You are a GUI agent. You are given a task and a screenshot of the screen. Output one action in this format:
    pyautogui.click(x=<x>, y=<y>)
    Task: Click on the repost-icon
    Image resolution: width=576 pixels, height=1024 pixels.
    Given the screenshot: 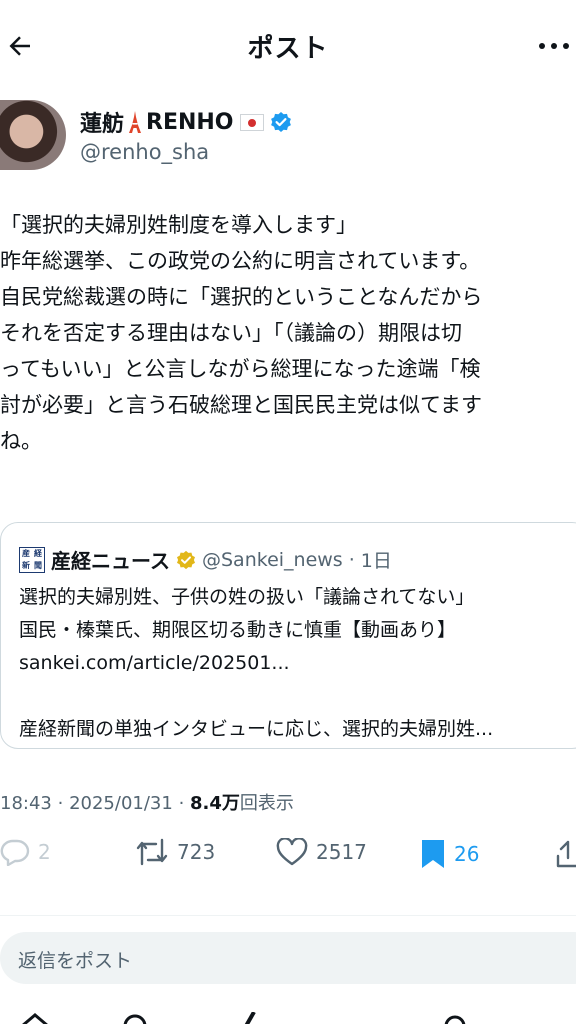 What is the action you would take?
    pyautogui.click(x=152, y=852)
    